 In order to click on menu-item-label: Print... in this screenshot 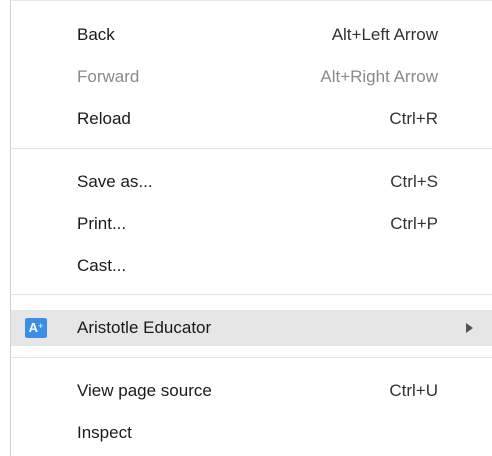, I will do `click(102, 223)`.